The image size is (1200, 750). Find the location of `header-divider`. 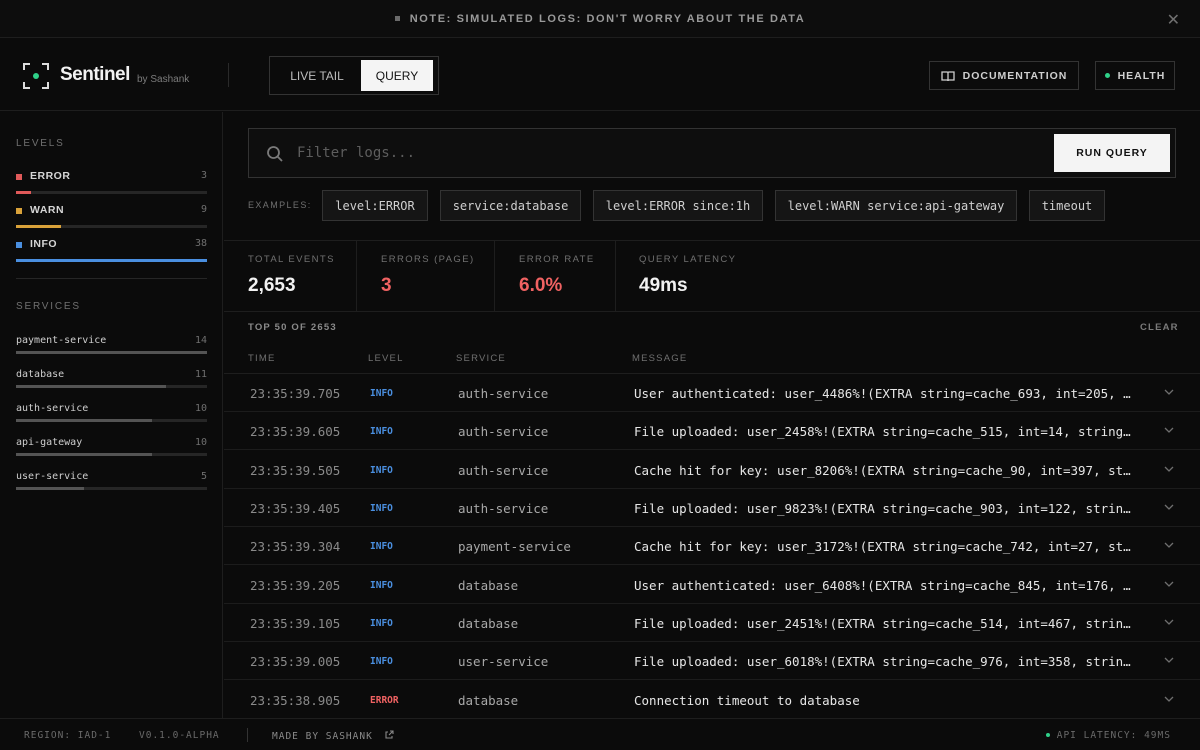

header-divider is located at coordinates (228, 75).